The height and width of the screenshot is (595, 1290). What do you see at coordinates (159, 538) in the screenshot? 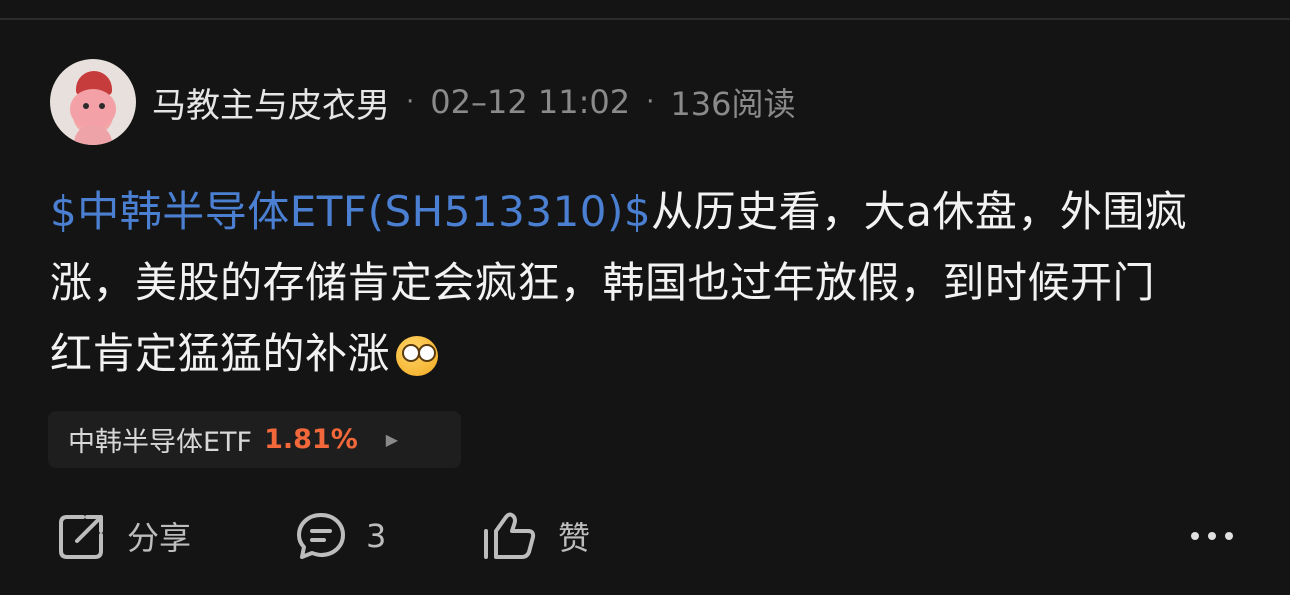
I see `share-label: 分享` at bounding box center [159, 538].